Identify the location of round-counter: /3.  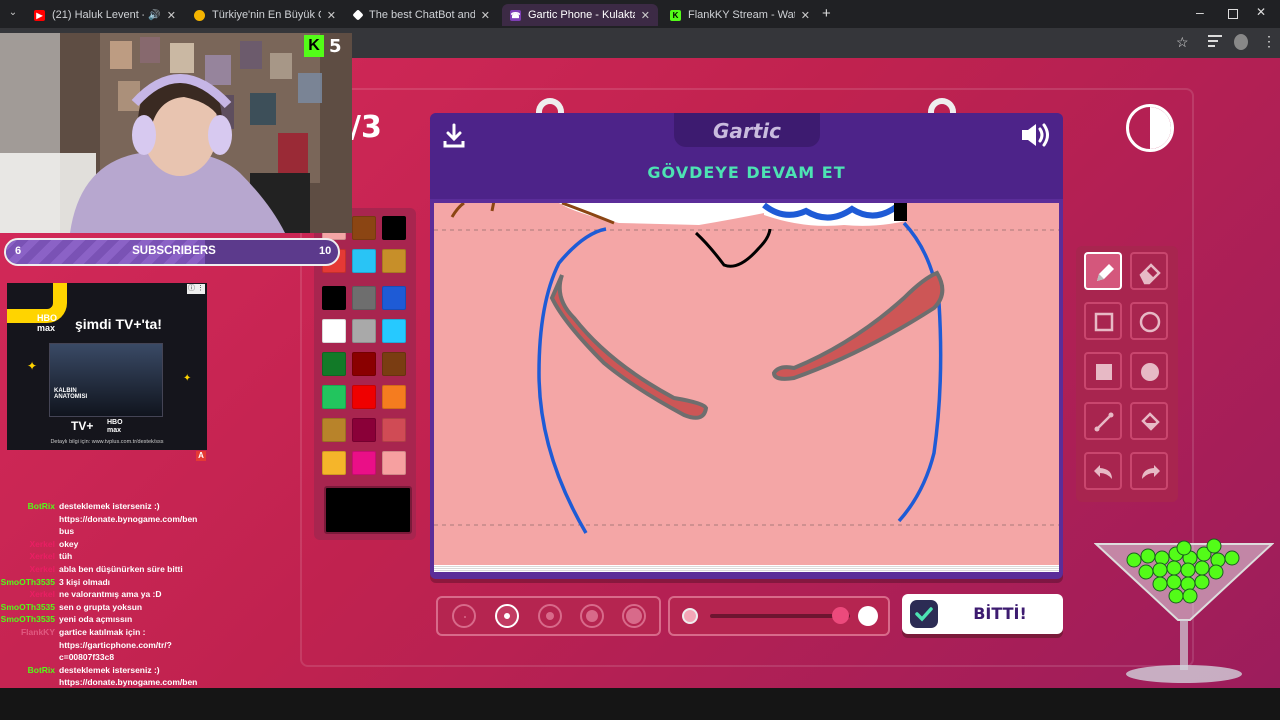
(366, 127).